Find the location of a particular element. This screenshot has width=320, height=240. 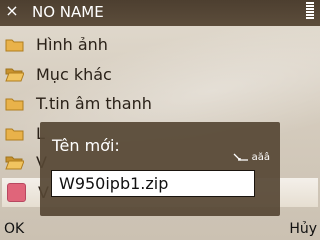

pen-input-icon is located at coordinates (240, 157).